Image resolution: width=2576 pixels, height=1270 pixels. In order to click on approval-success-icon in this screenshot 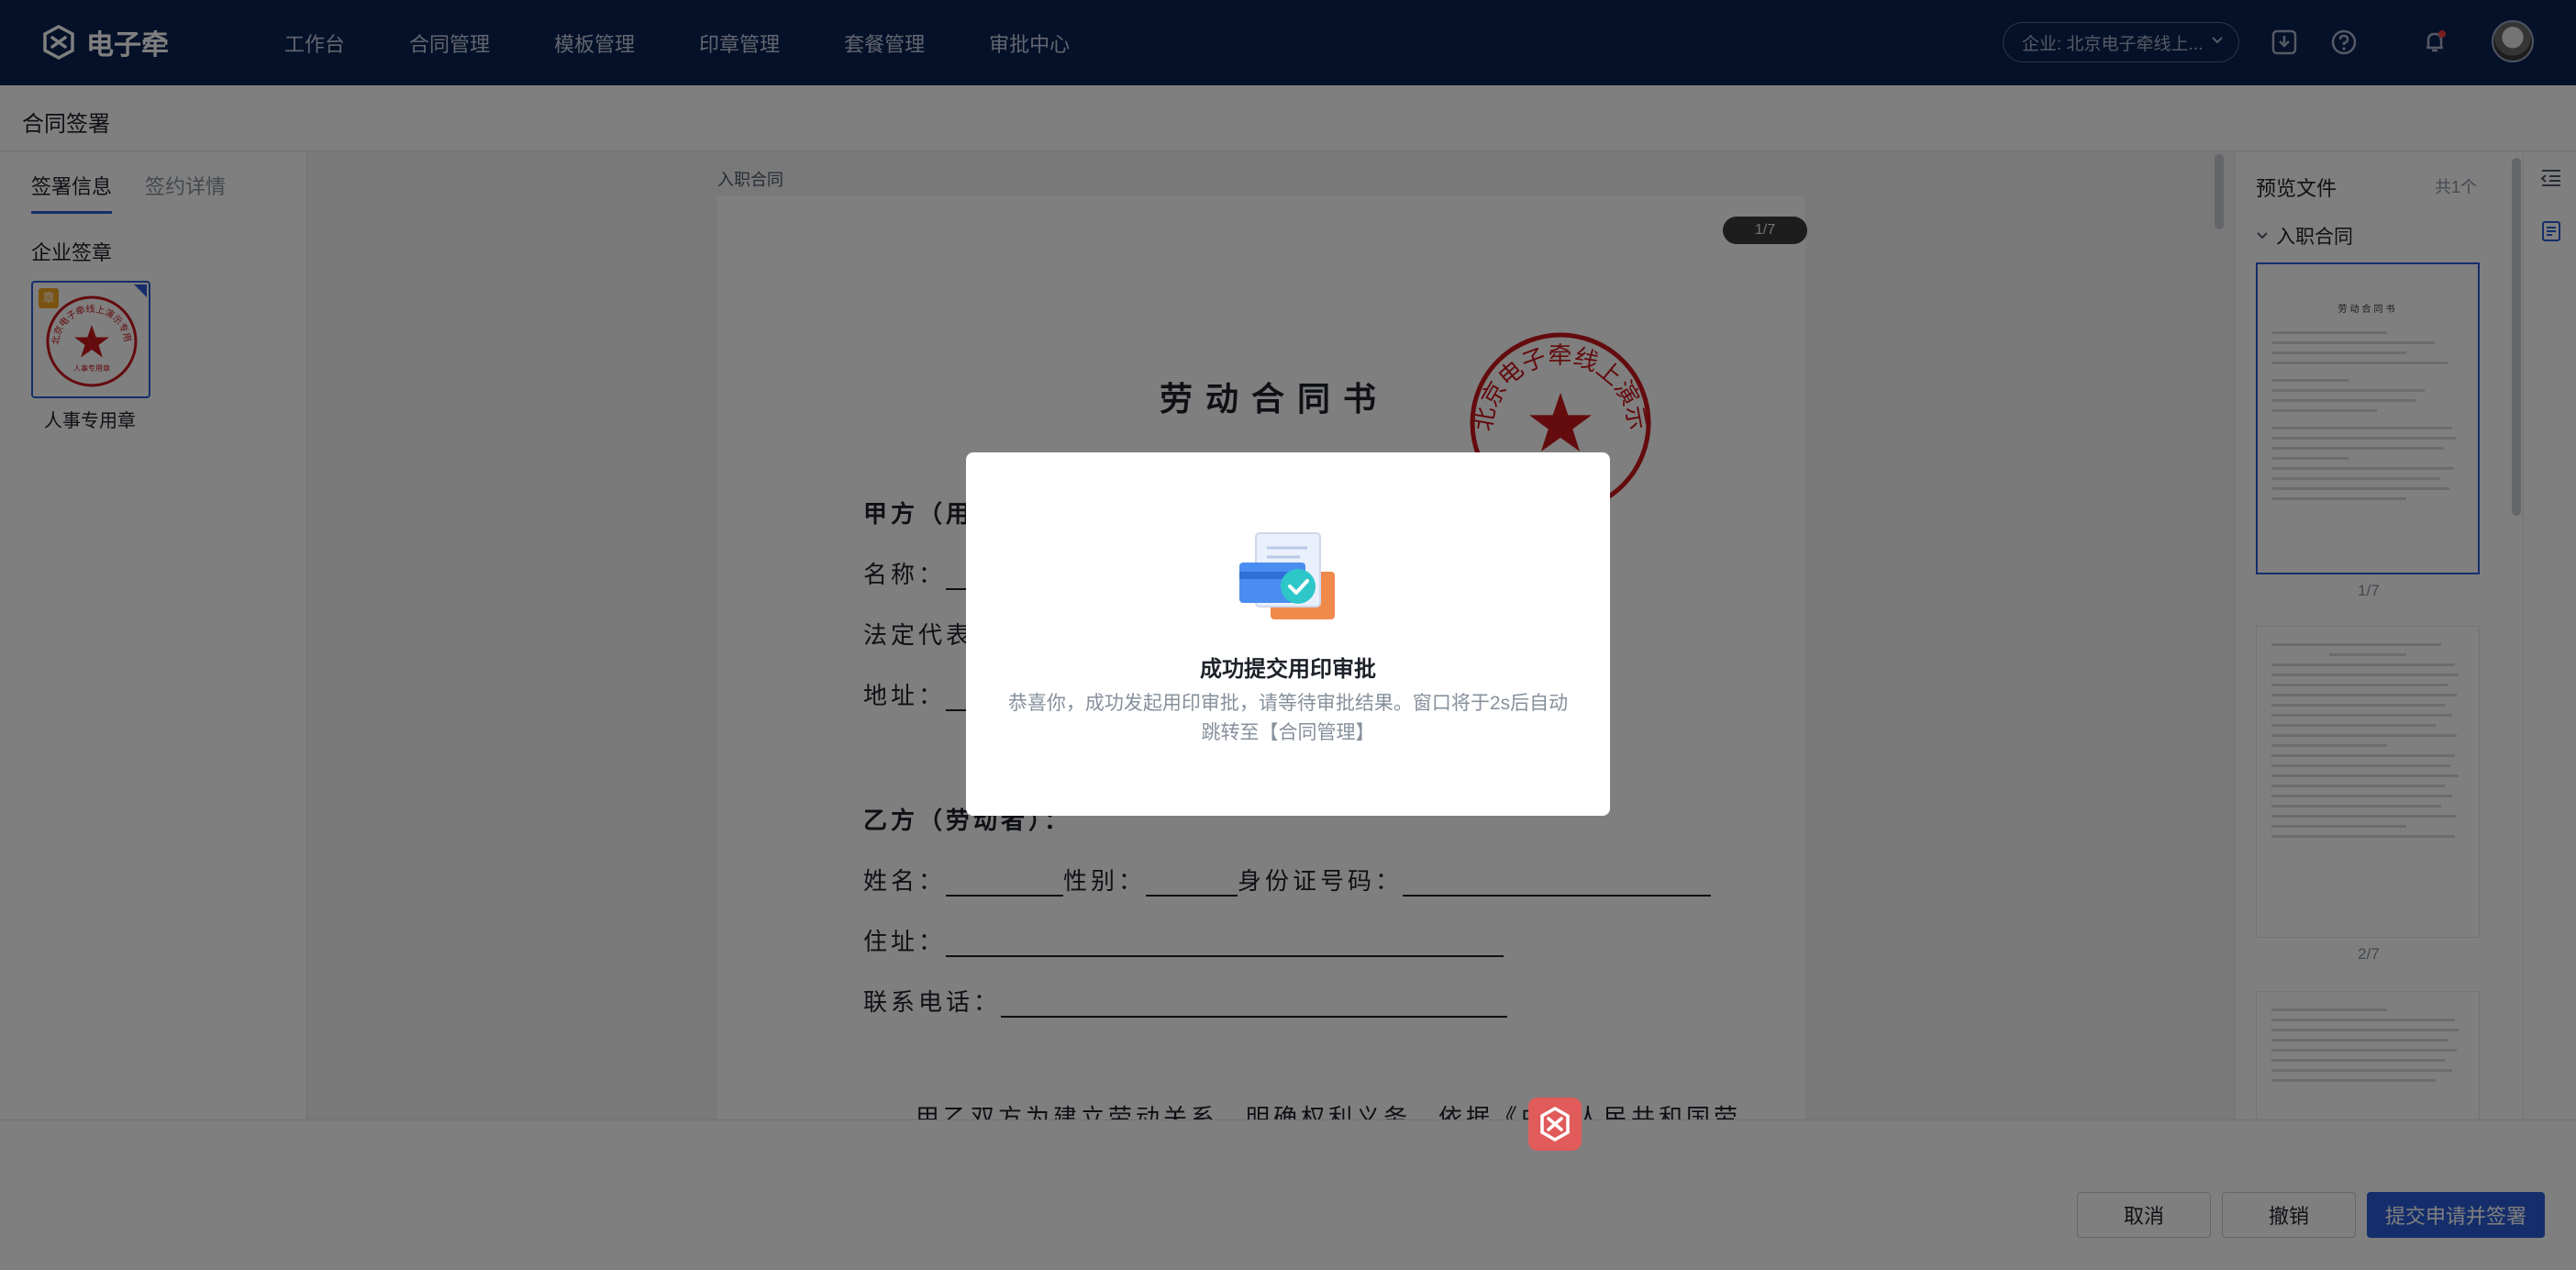, I will do `click(1287, 575)`.